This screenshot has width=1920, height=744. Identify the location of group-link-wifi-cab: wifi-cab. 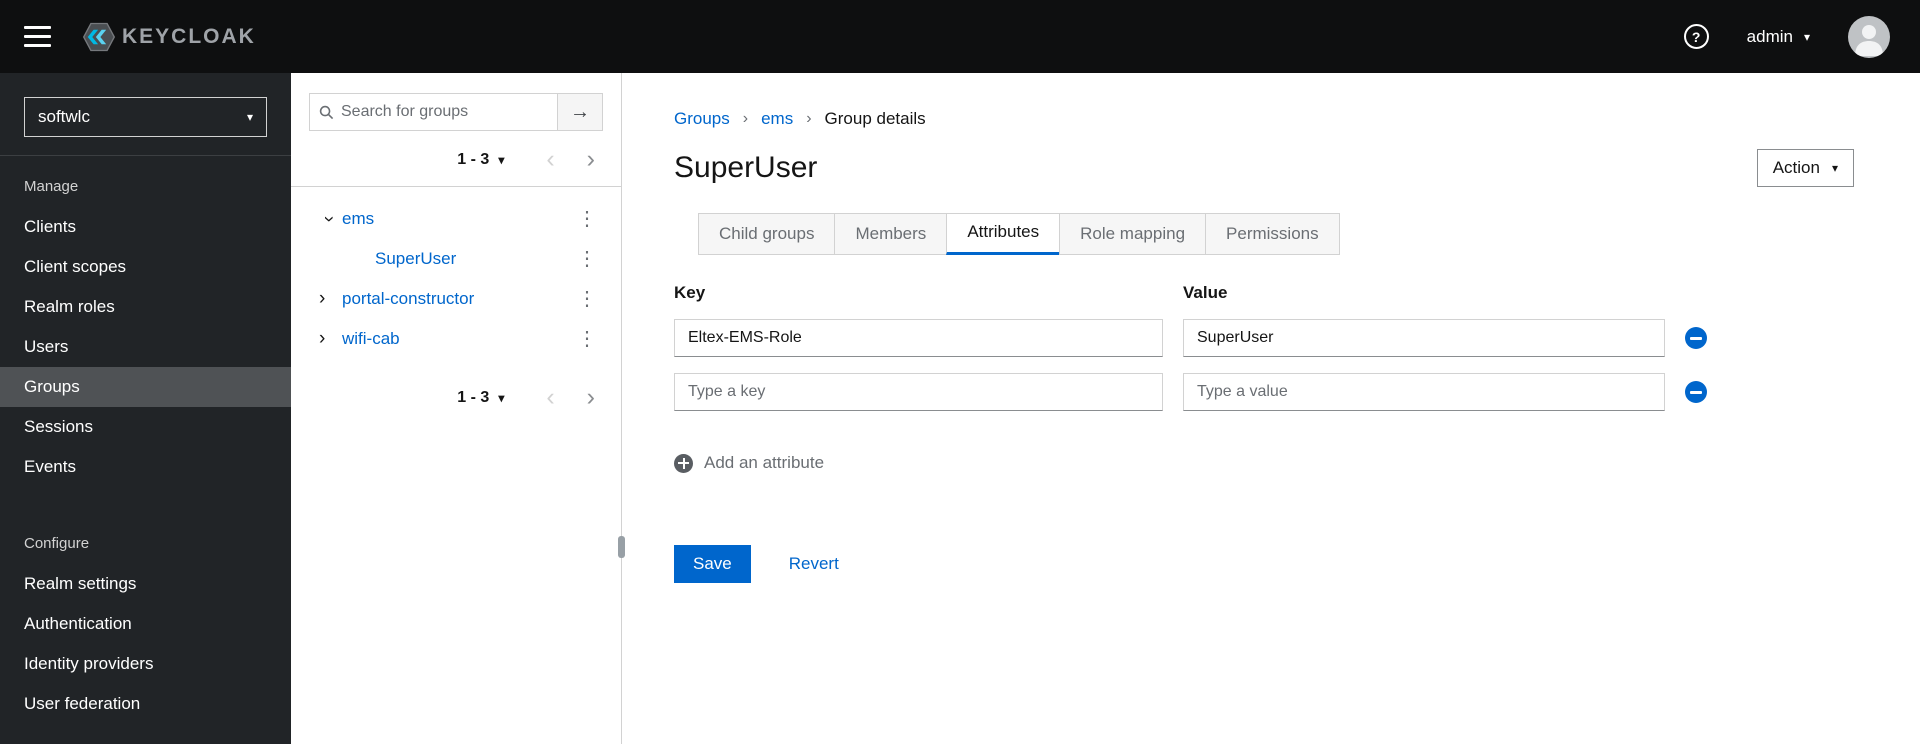
(371, 339).